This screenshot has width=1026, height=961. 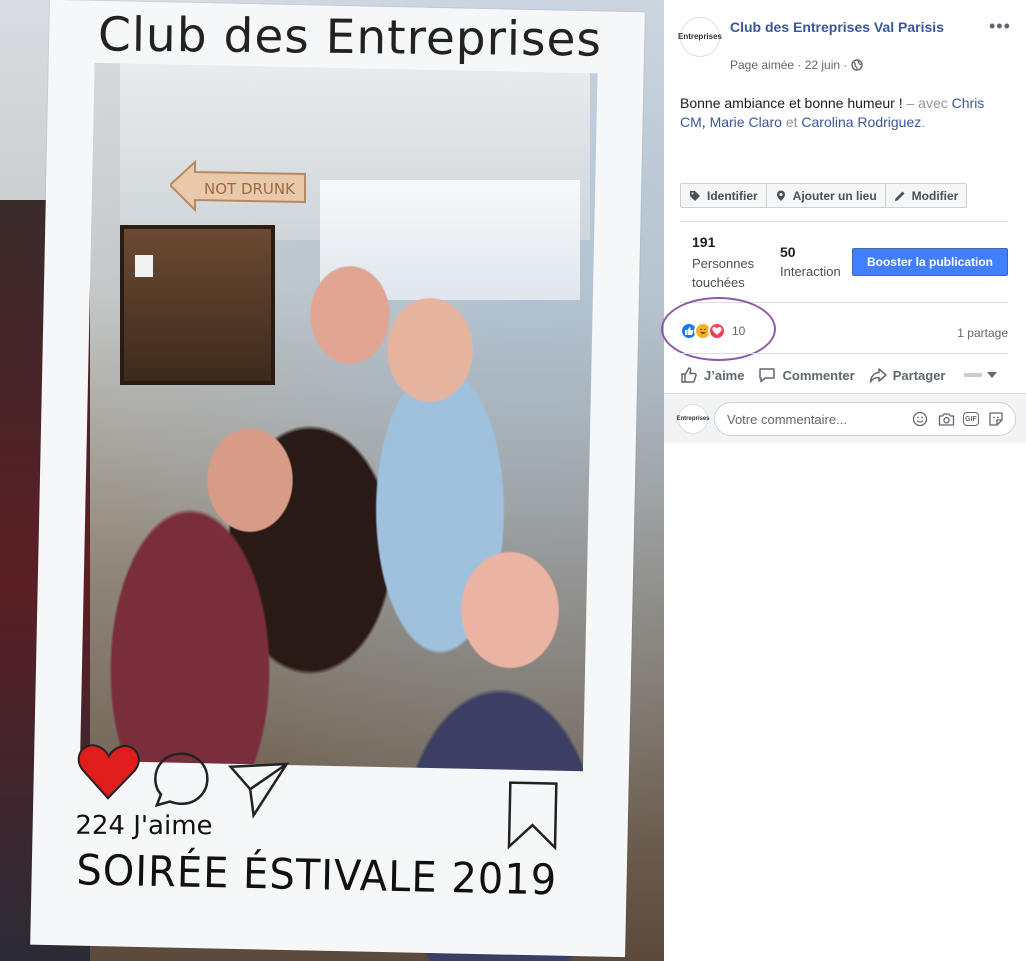 I want to click on commenter-avatar: Entreprises, so click(x=693, y=419).